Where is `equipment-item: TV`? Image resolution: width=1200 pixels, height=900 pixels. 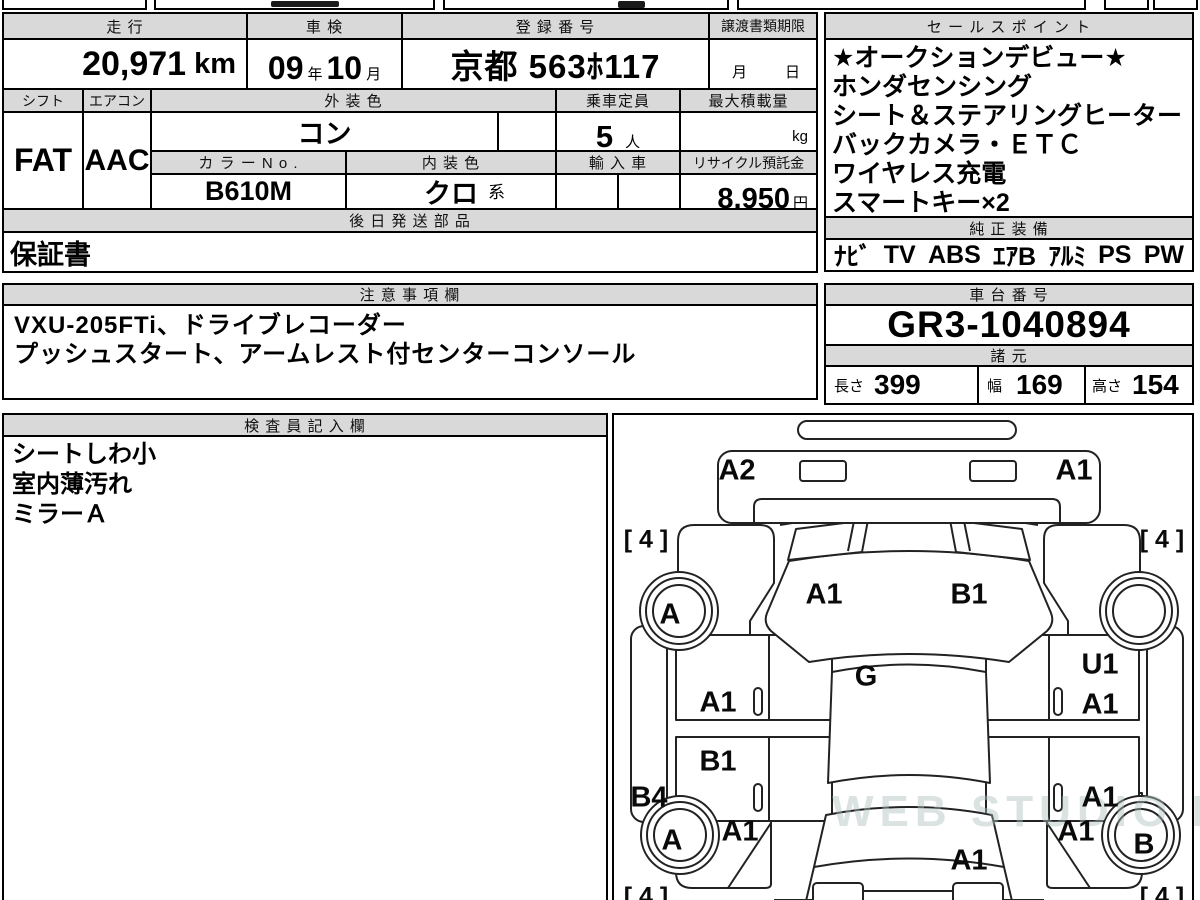
equipment-item: TV is located at coordinates (899, 254).